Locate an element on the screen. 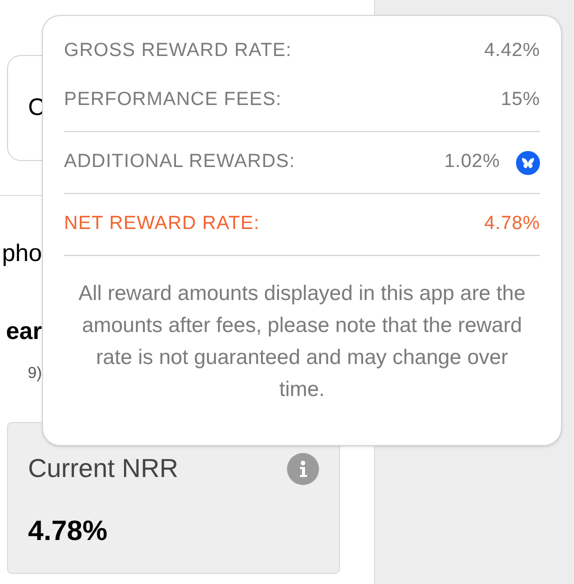 This screenshot has height=584, width=574. body-text: pho is located at coordinates (22, 254).